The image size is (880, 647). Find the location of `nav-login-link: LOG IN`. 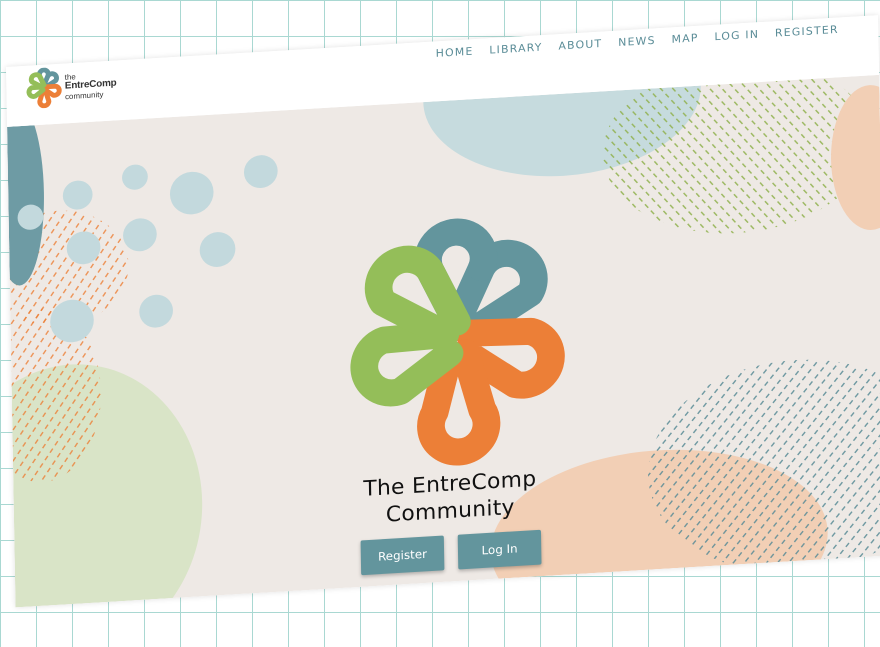

nav-login-link: LOG IN is located at coordinates (736, 35).